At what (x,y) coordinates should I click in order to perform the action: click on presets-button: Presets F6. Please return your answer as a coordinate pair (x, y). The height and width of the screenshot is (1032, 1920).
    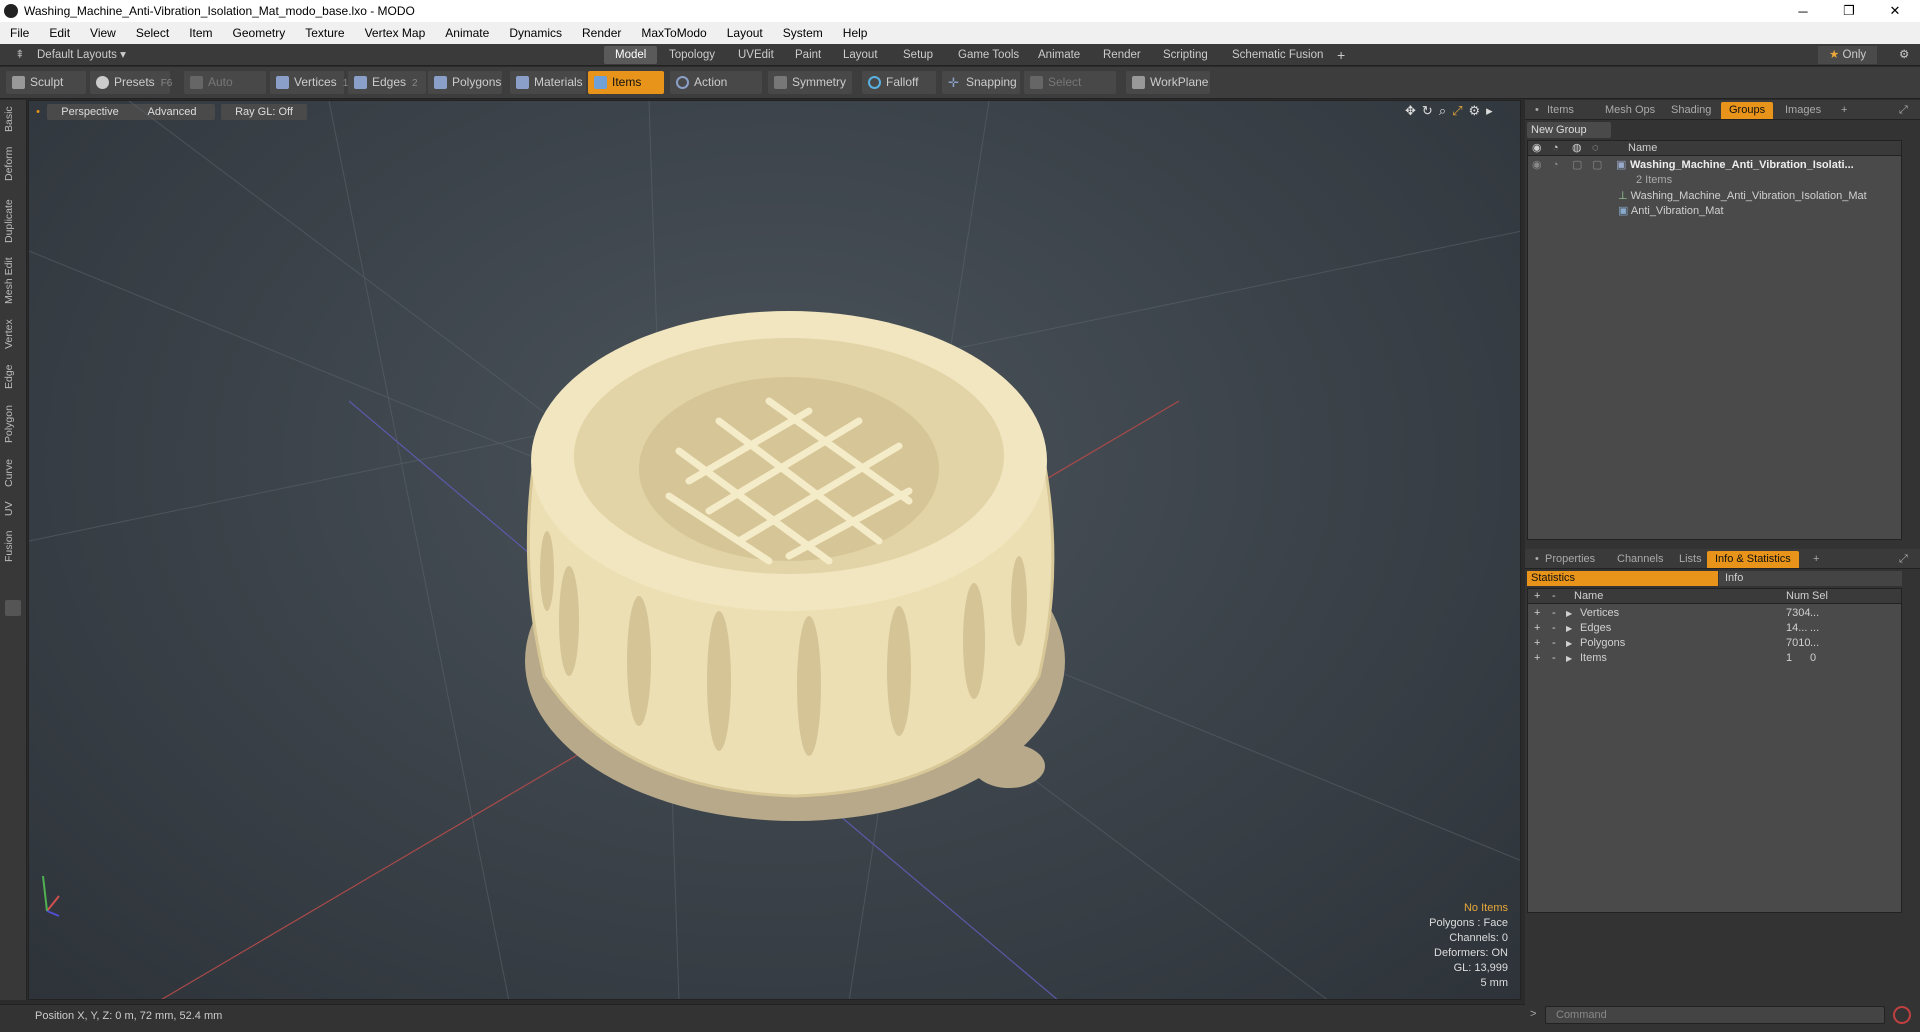
    Looking at the image, I should click on (131, 82).